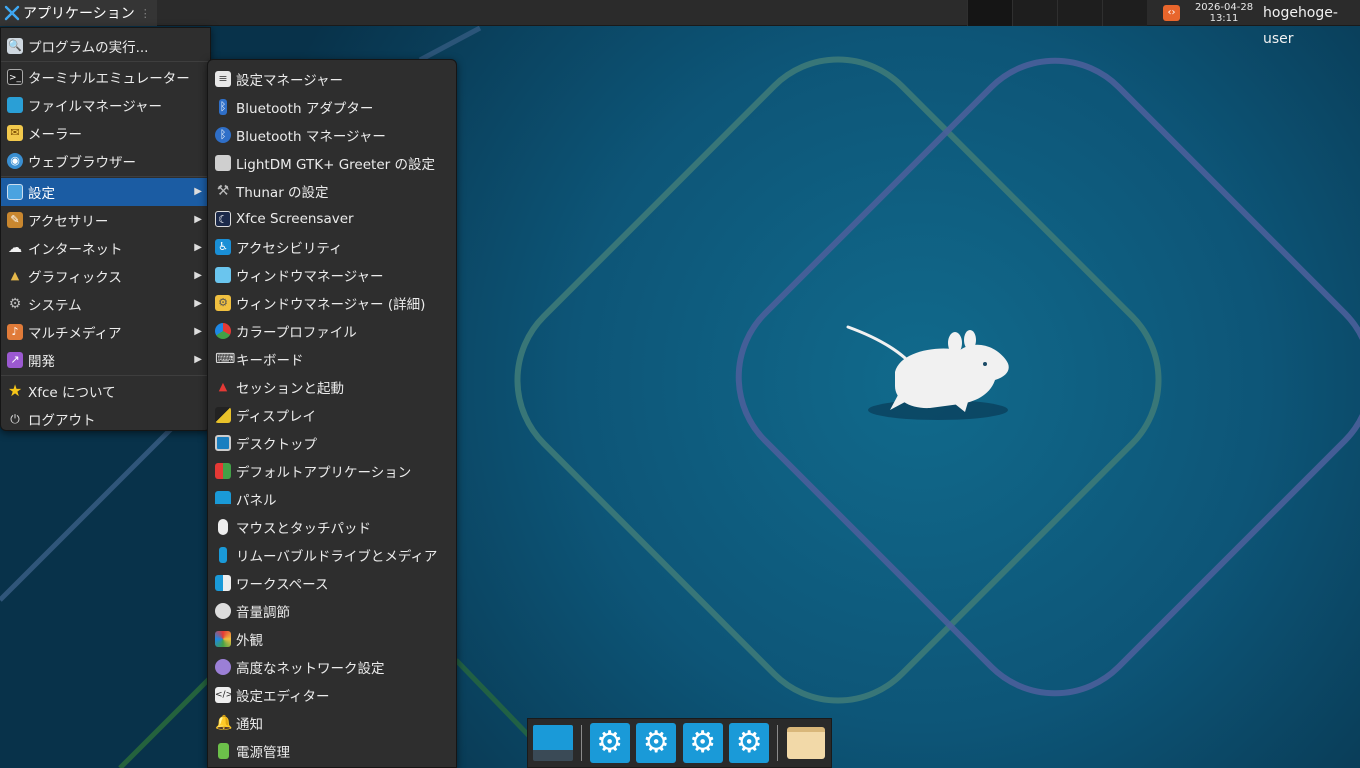  I want to click on submenu-item-label: Thunar の設定, so click(282, 193).